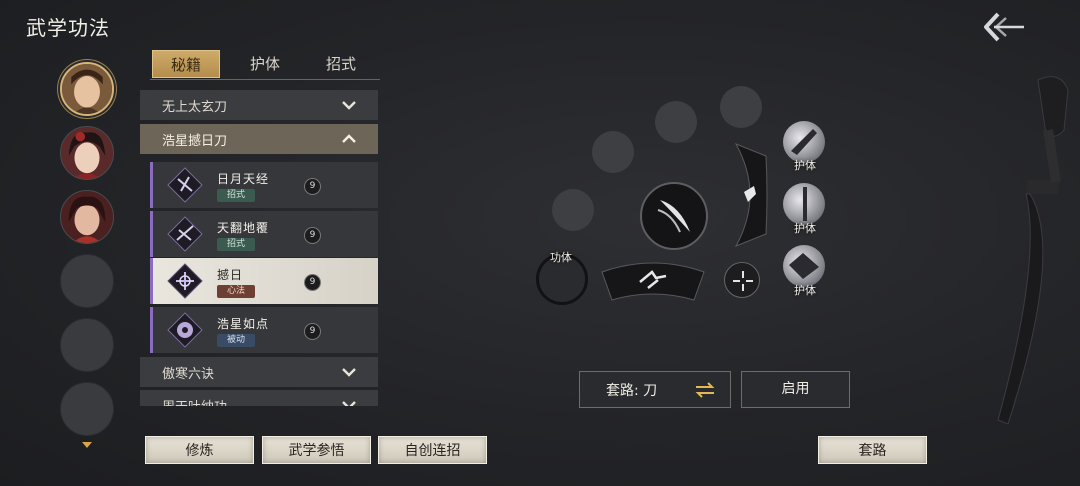 Image resolution: width=1080 pixels, height=486 pixels. Describe the element at coordinates (432, 450) in the screenshot. I see `custom-combo-button: 自创连招` at that location.